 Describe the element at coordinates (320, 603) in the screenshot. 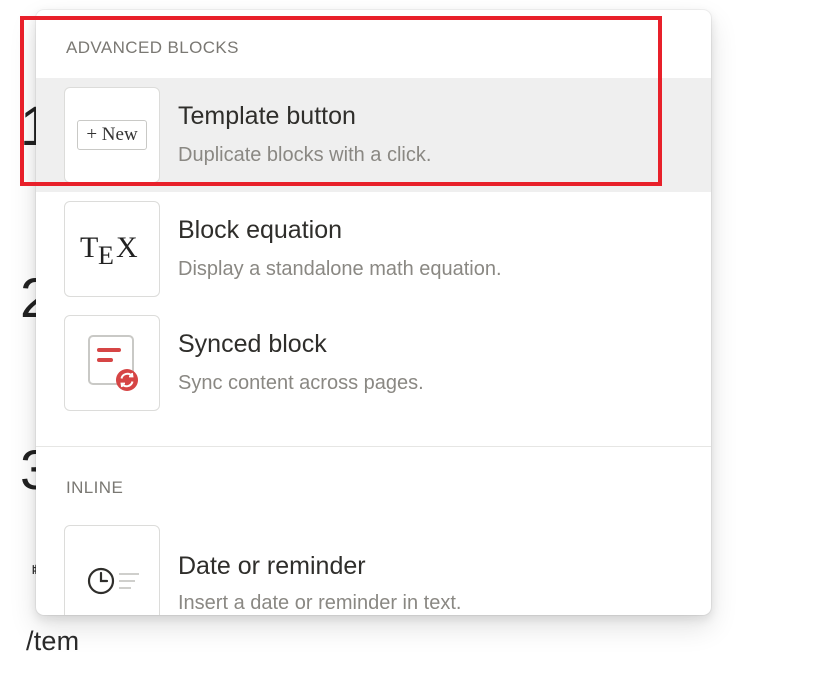

I see `menu-item-description: Insert a date or reminder in text.` at that location.